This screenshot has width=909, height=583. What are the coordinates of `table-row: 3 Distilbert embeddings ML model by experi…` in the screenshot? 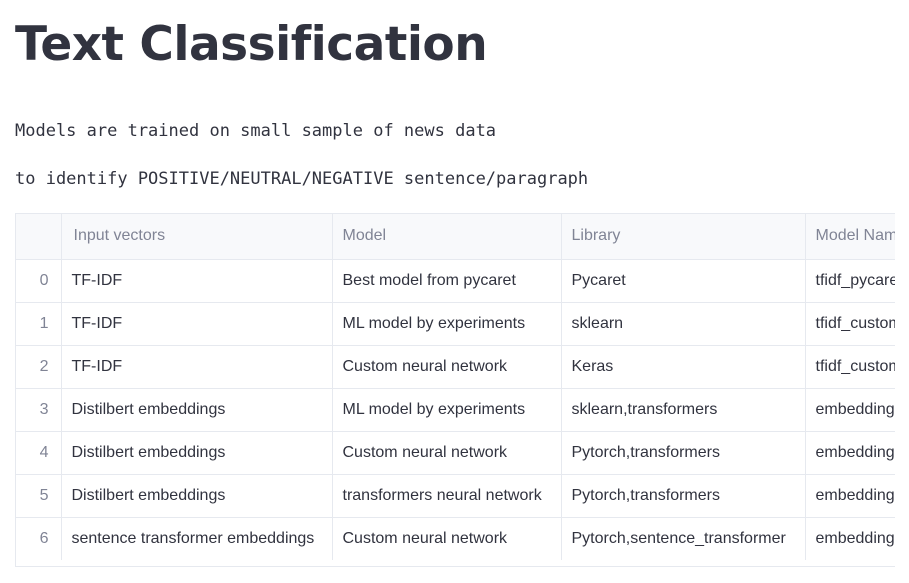 It's located at (455, 410).